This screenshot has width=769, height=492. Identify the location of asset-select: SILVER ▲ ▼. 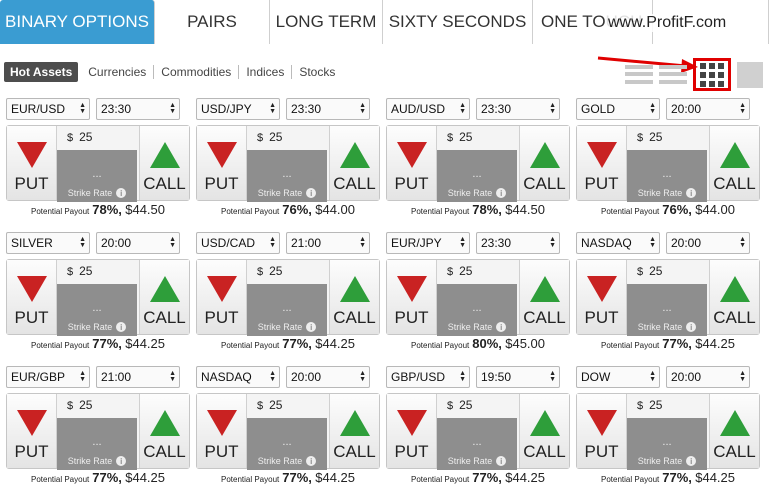
(48, 243).